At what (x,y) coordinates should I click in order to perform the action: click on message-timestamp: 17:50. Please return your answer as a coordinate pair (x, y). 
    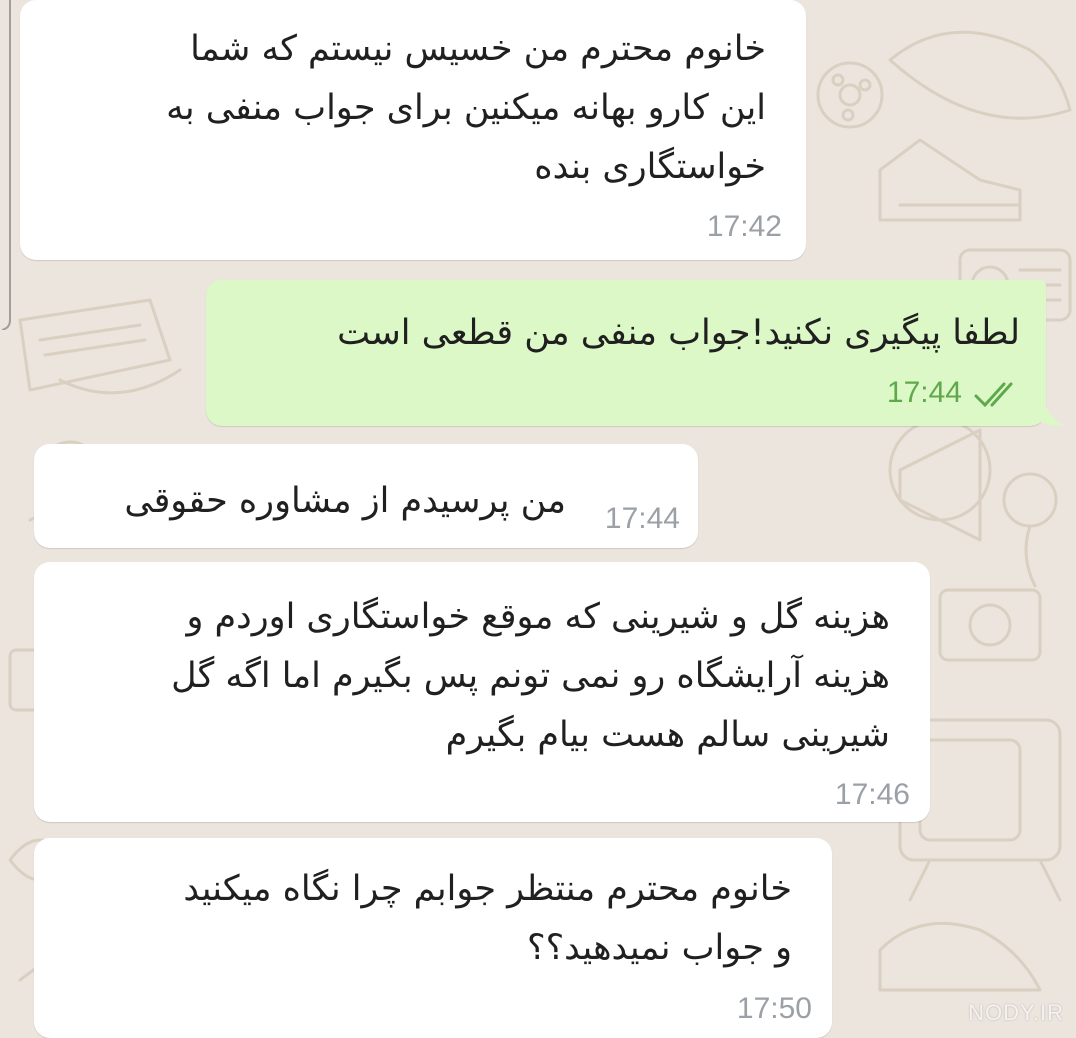
    Looking at the image, I should click on (774, 1008).